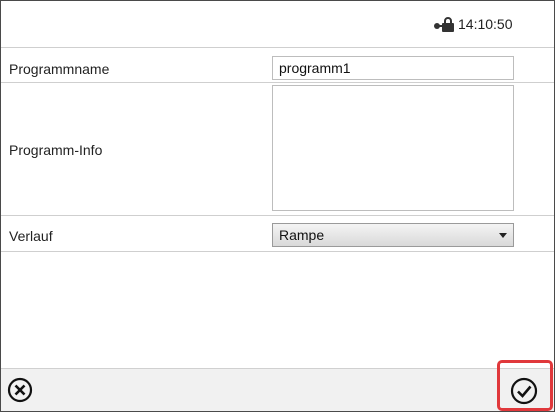 This screenshot has width=555, height=412. I want to click on program-name-label: Programmname, so click(59, 69).